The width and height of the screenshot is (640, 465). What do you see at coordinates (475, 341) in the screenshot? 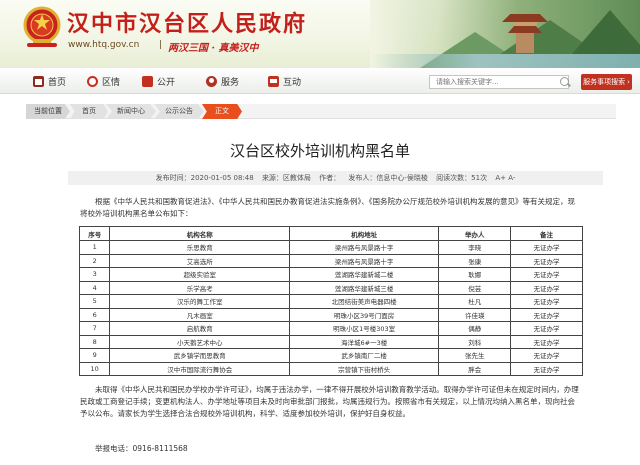
I see `cell-organizer: 刘科` at bounding box center [475, 341].